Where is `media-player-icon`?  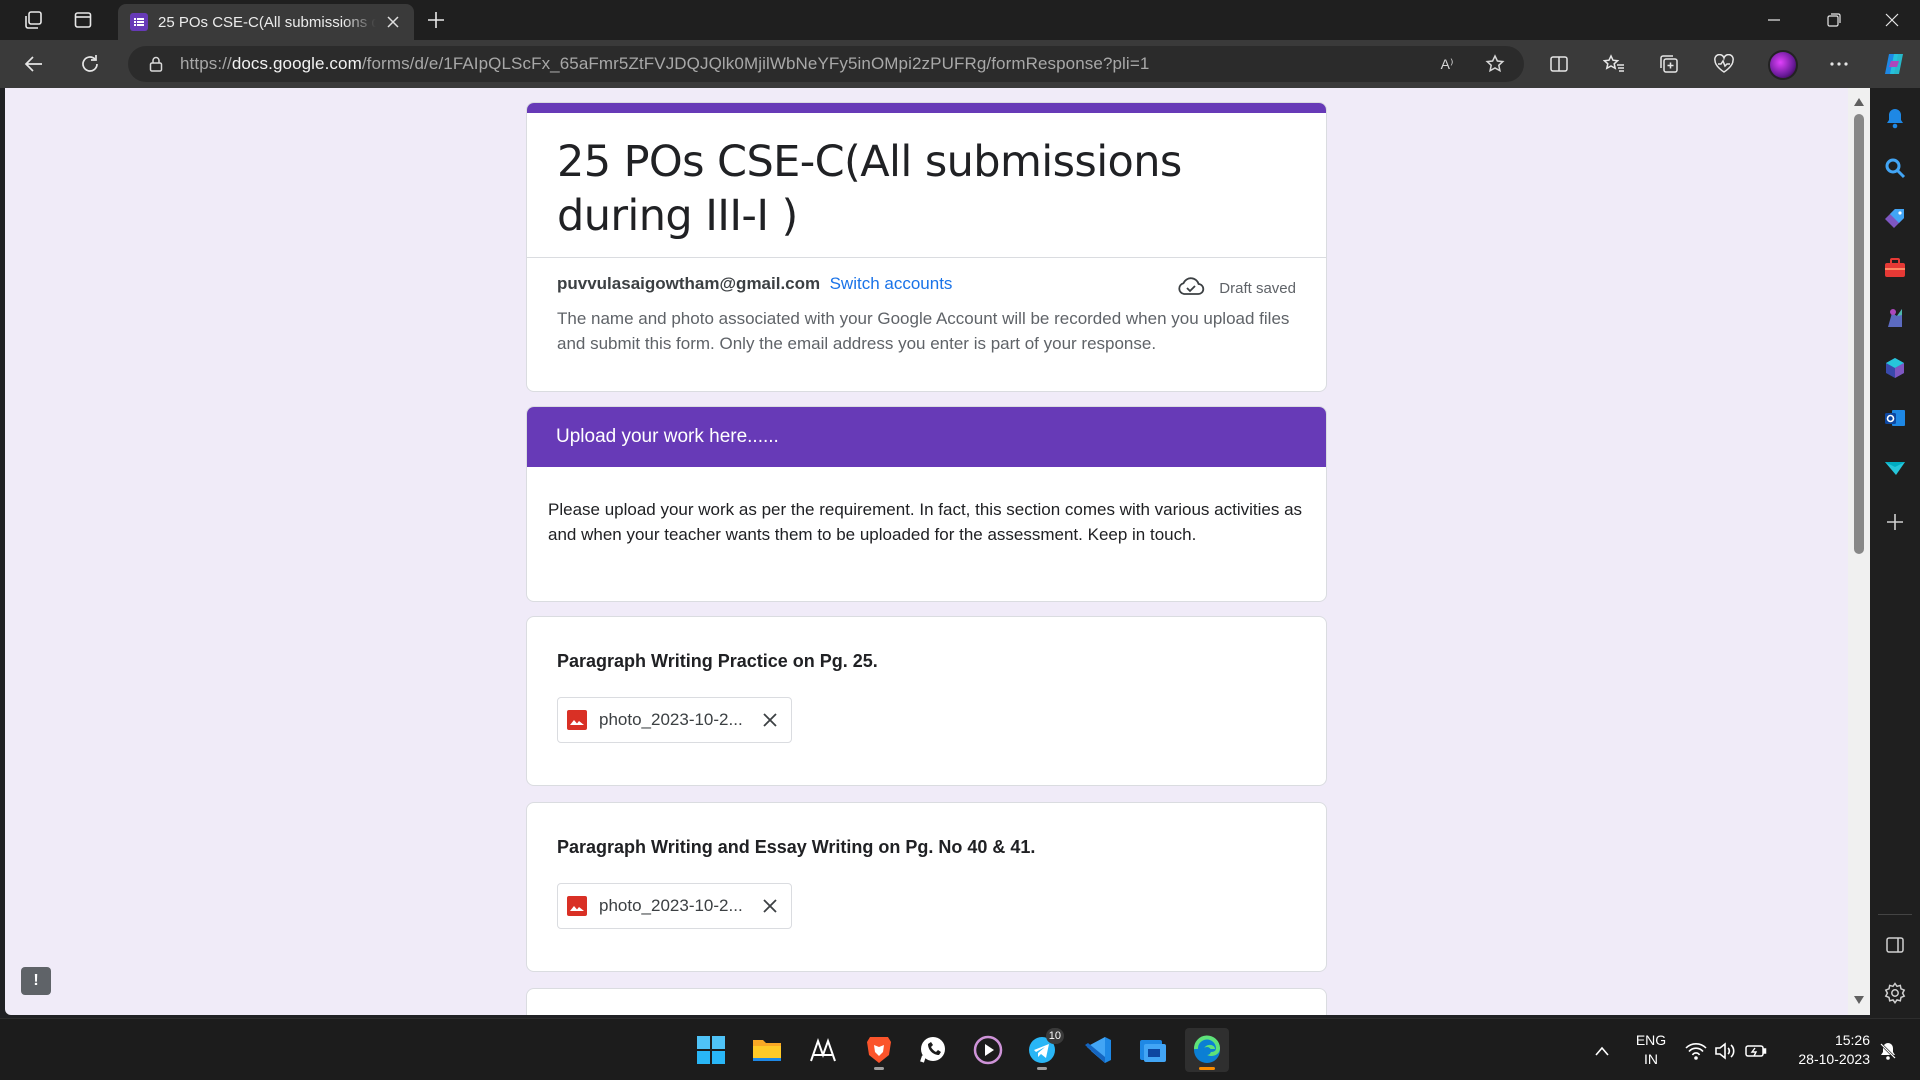 media-player-icon is located at coordinates (988, 1050).